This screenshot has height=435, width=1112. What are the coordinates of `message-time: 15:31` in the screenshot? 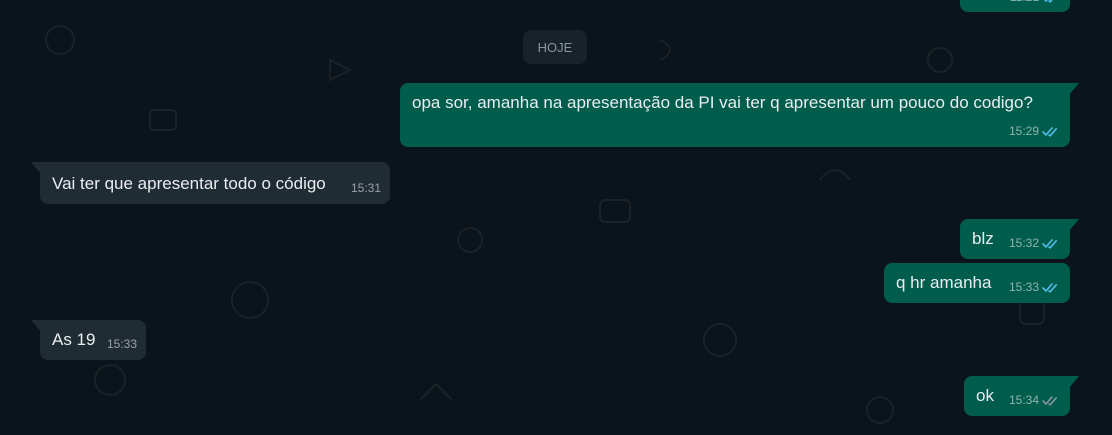 It's located at (365, 188).